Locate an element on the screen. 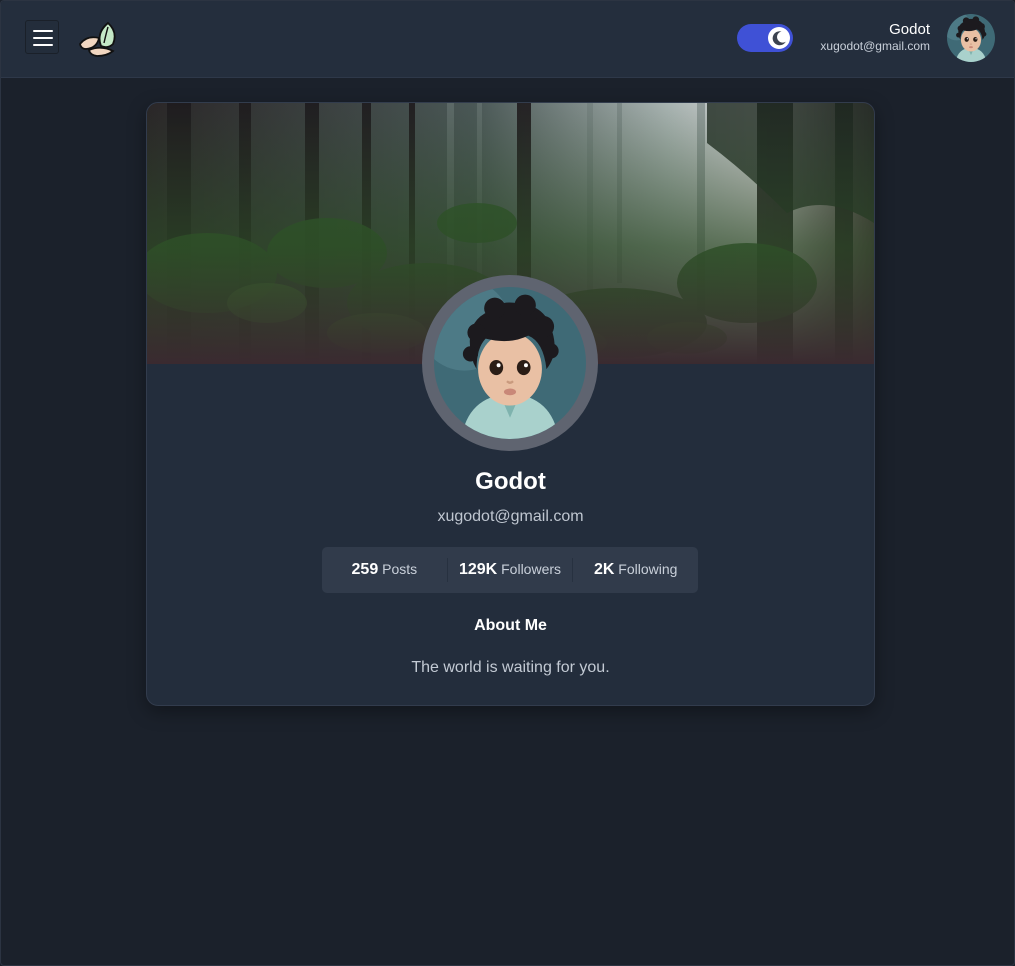 The height and width of the screenshot is (966, 1015). profile-name: Godot is located at coordinates (510, 481).